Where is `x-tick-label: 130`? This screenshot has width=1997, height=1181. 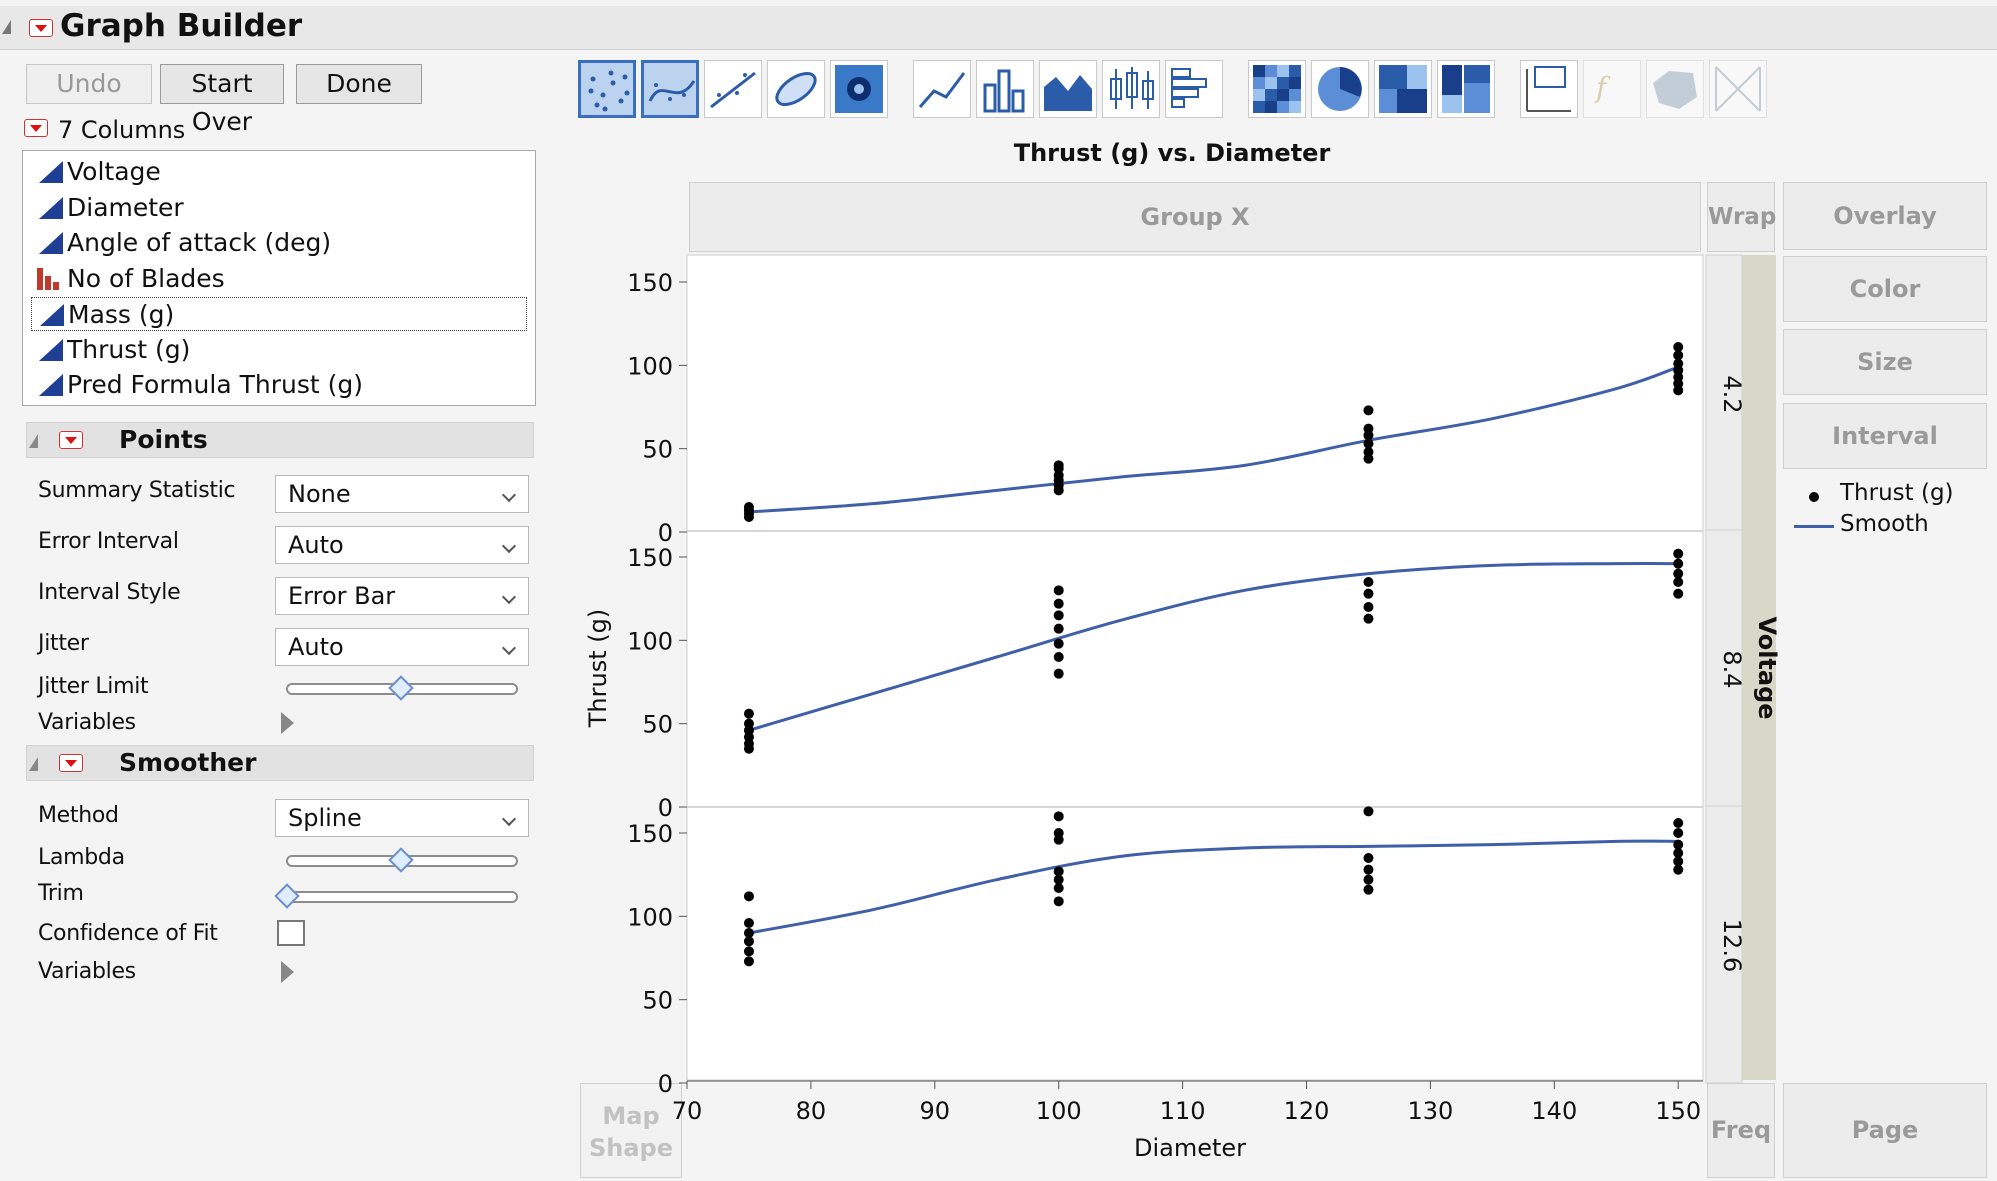
x-tick-label: 130 is located at coordinates (1431, 1111).